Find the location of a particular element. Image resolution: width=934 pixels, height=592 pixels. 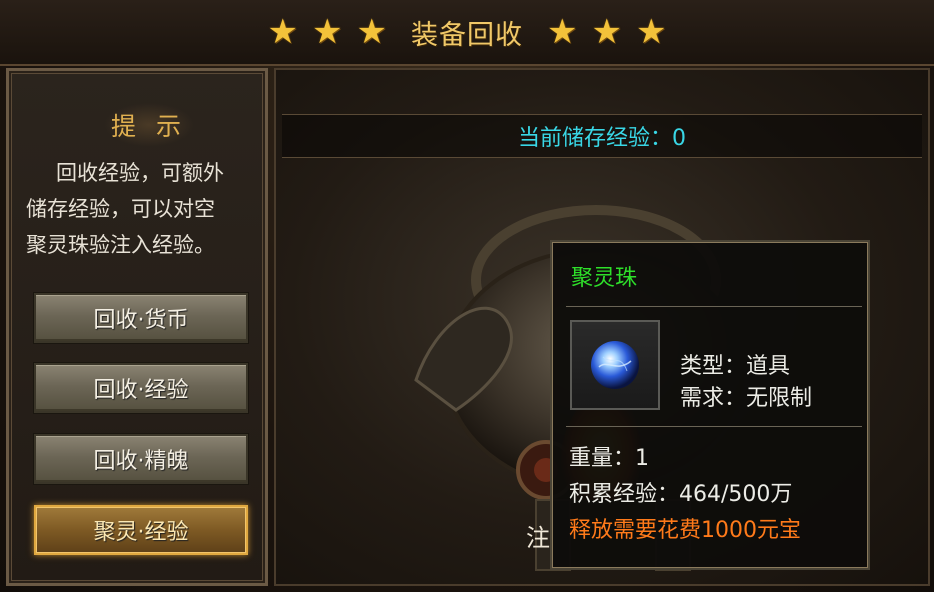

tip-line-1: 回收经验，可额外 is located at coordinates (140, 173).